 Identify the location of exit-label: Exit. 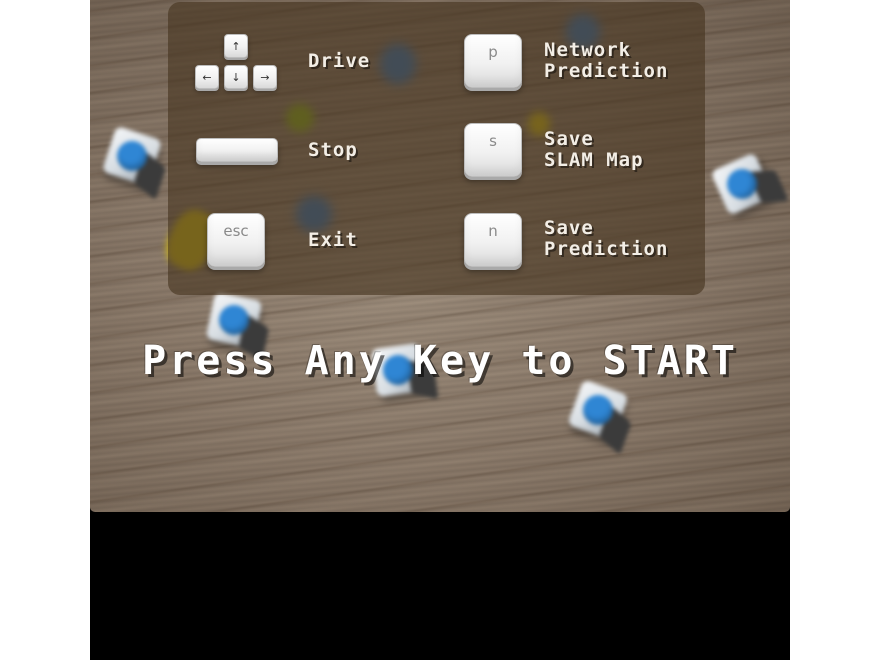
(333, 240).